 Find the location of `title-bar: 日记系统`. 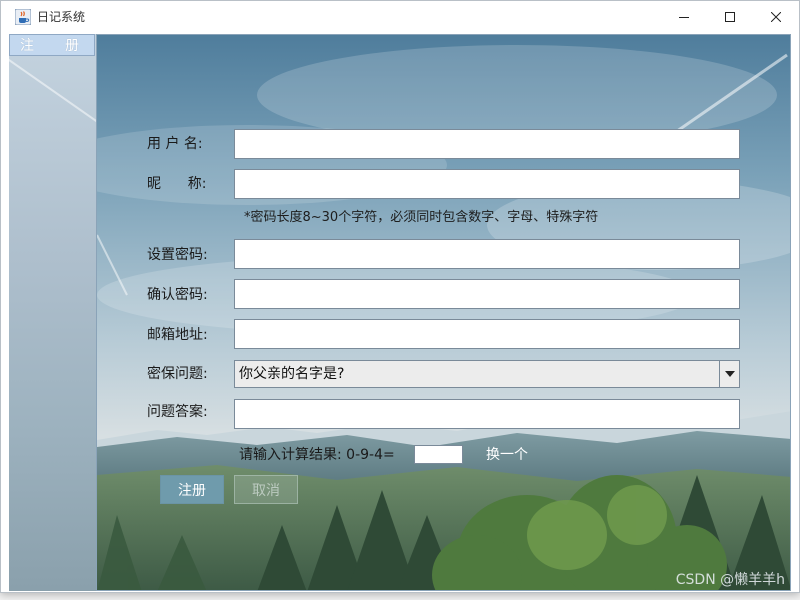

title-bar: 日记系统 is located at coordinates (400, 16).